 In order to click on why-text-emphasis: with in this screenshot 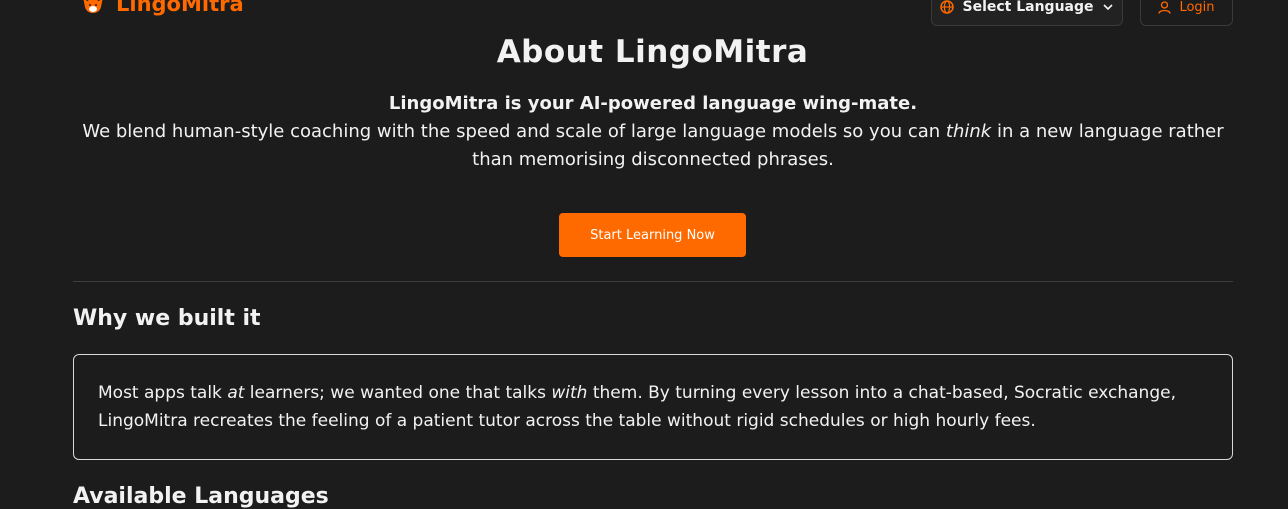, I will do `click(569, 393)`.